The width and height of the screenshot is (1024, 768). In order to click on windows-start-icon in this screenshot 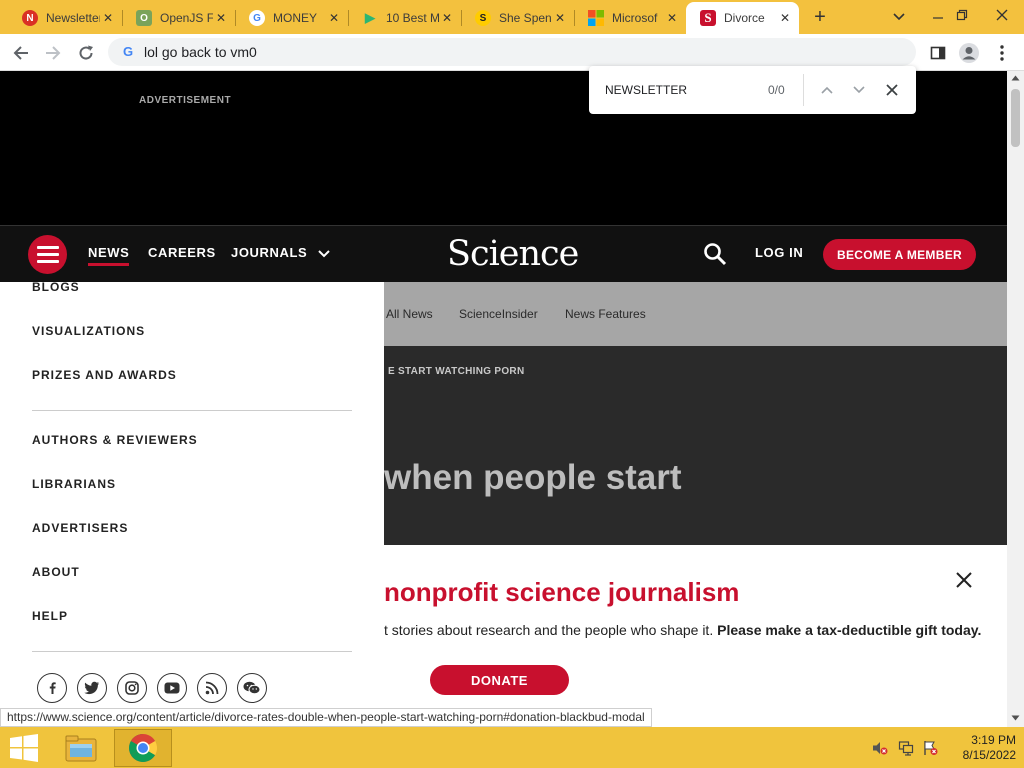, I will do `click(24, 748)`.